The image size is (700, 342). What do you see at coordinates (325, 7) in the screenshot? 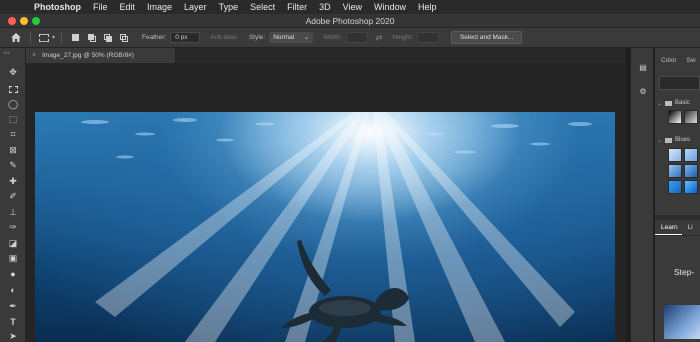
I see `menu-3d: 3D` at bounding box center [325, 7].